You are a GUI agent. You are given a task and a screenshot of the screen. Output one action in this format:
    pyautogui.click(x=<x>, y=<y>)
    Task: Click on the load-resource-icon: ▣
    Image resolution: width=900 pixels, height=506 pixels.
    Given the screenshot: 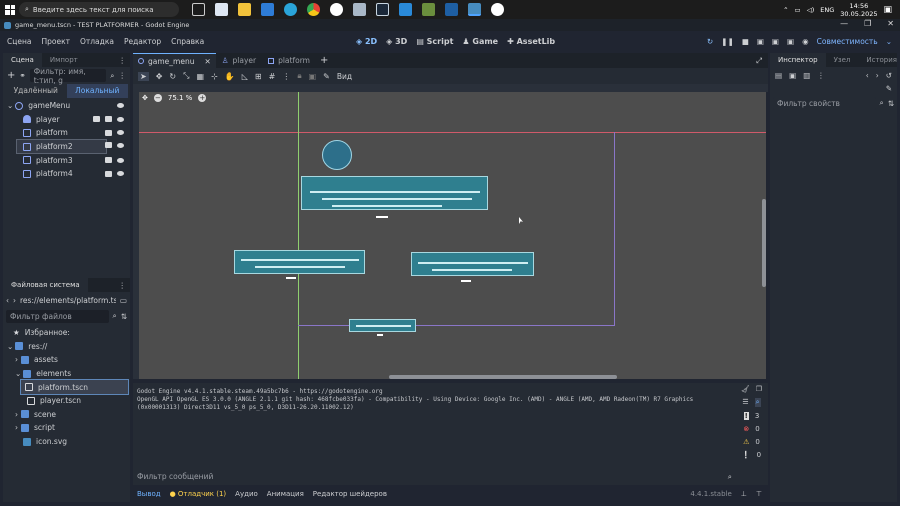 What is the action you would take?
    pyautogui.click(x=792, y=75)
    